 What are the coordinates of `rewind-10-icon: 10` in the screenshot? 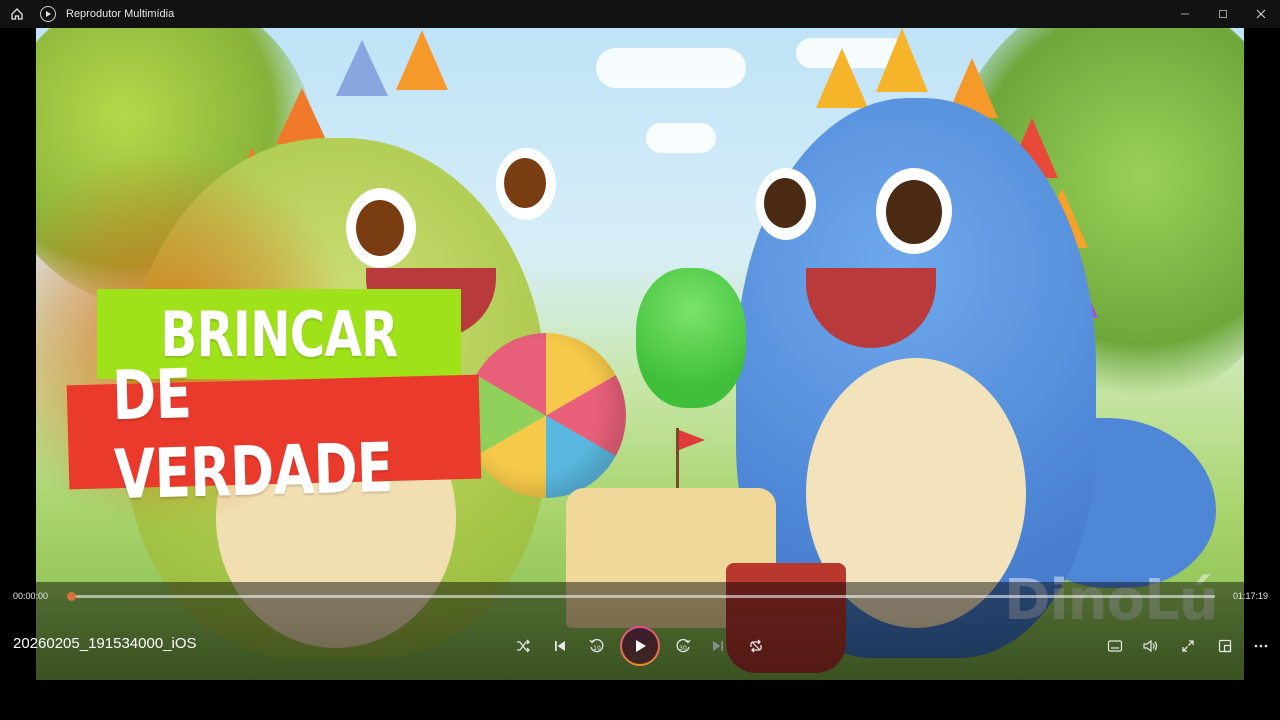 It's located at (596, 645).